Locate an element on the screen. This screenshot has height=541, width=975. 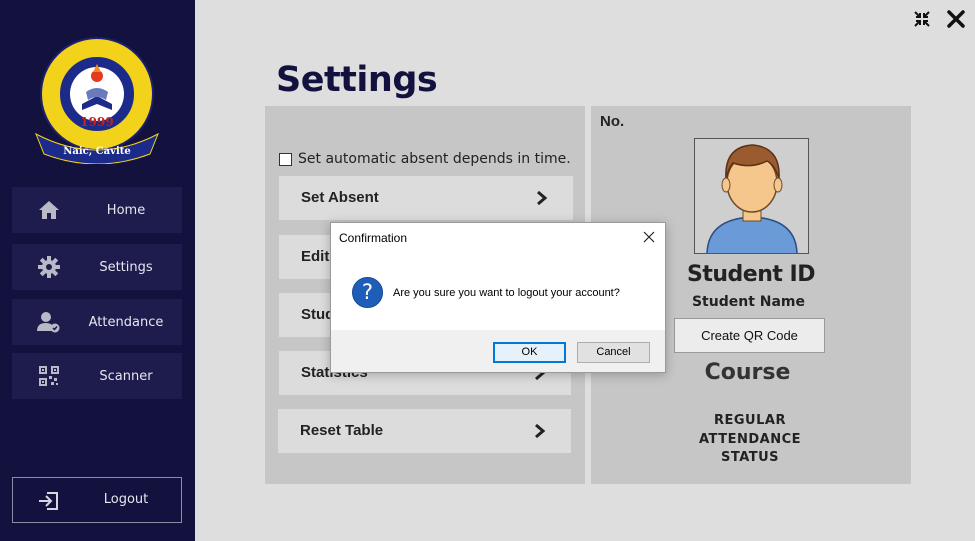
sidebar-item-scanner: Scanner is located at coordinates (97, 376).